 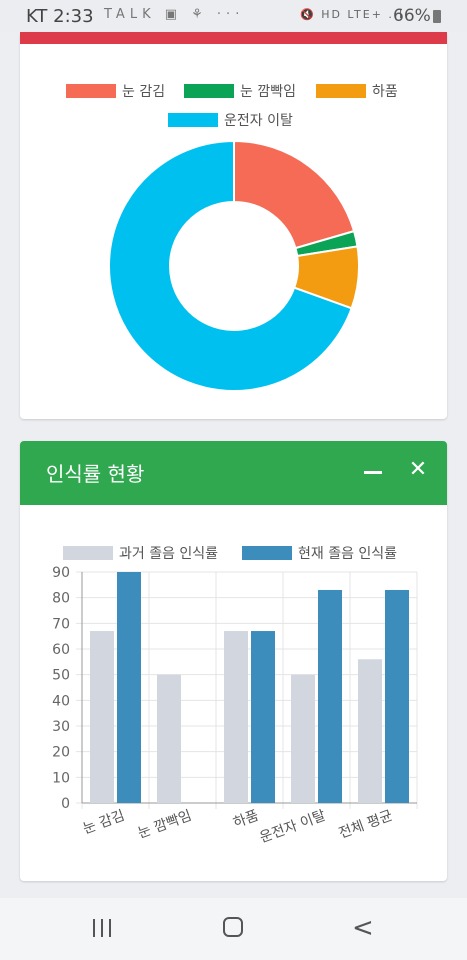 I want to click on battery-icon, so click(x=437, y=16).